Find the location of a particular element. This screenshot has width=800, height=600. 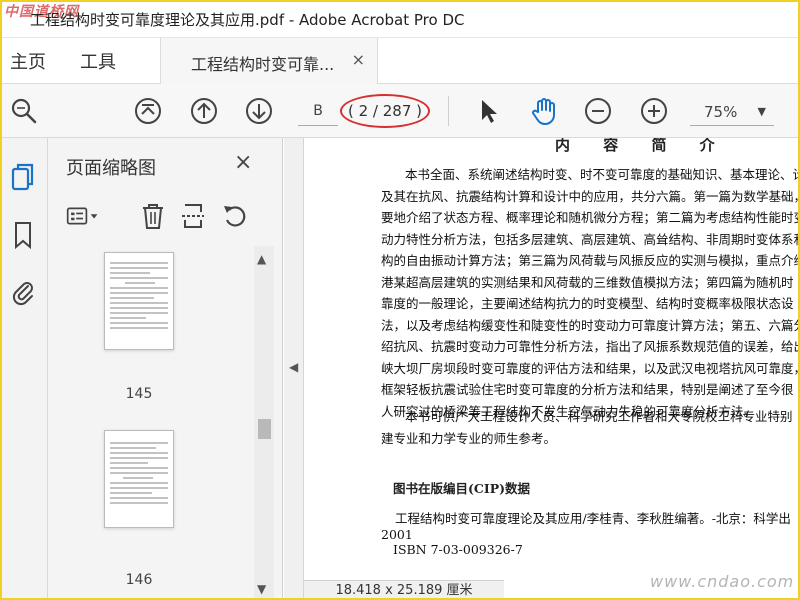

navigation-rail is located at coordinates (24, 369).